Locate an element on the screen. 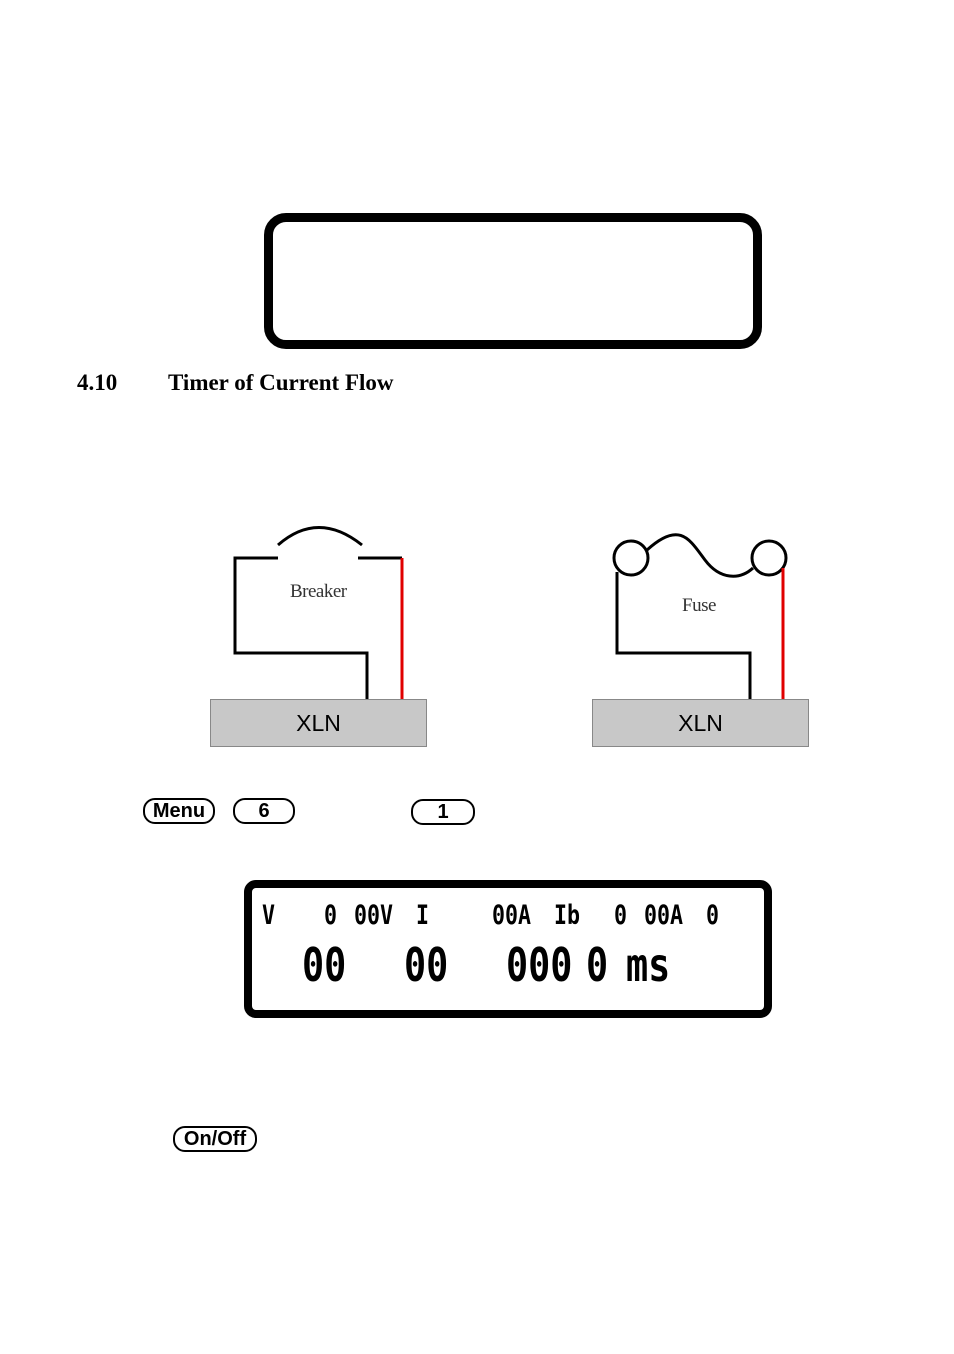 This screenshot has height=1354, width=954. breaker-label: Breaker is located at coordinates (318, 591).